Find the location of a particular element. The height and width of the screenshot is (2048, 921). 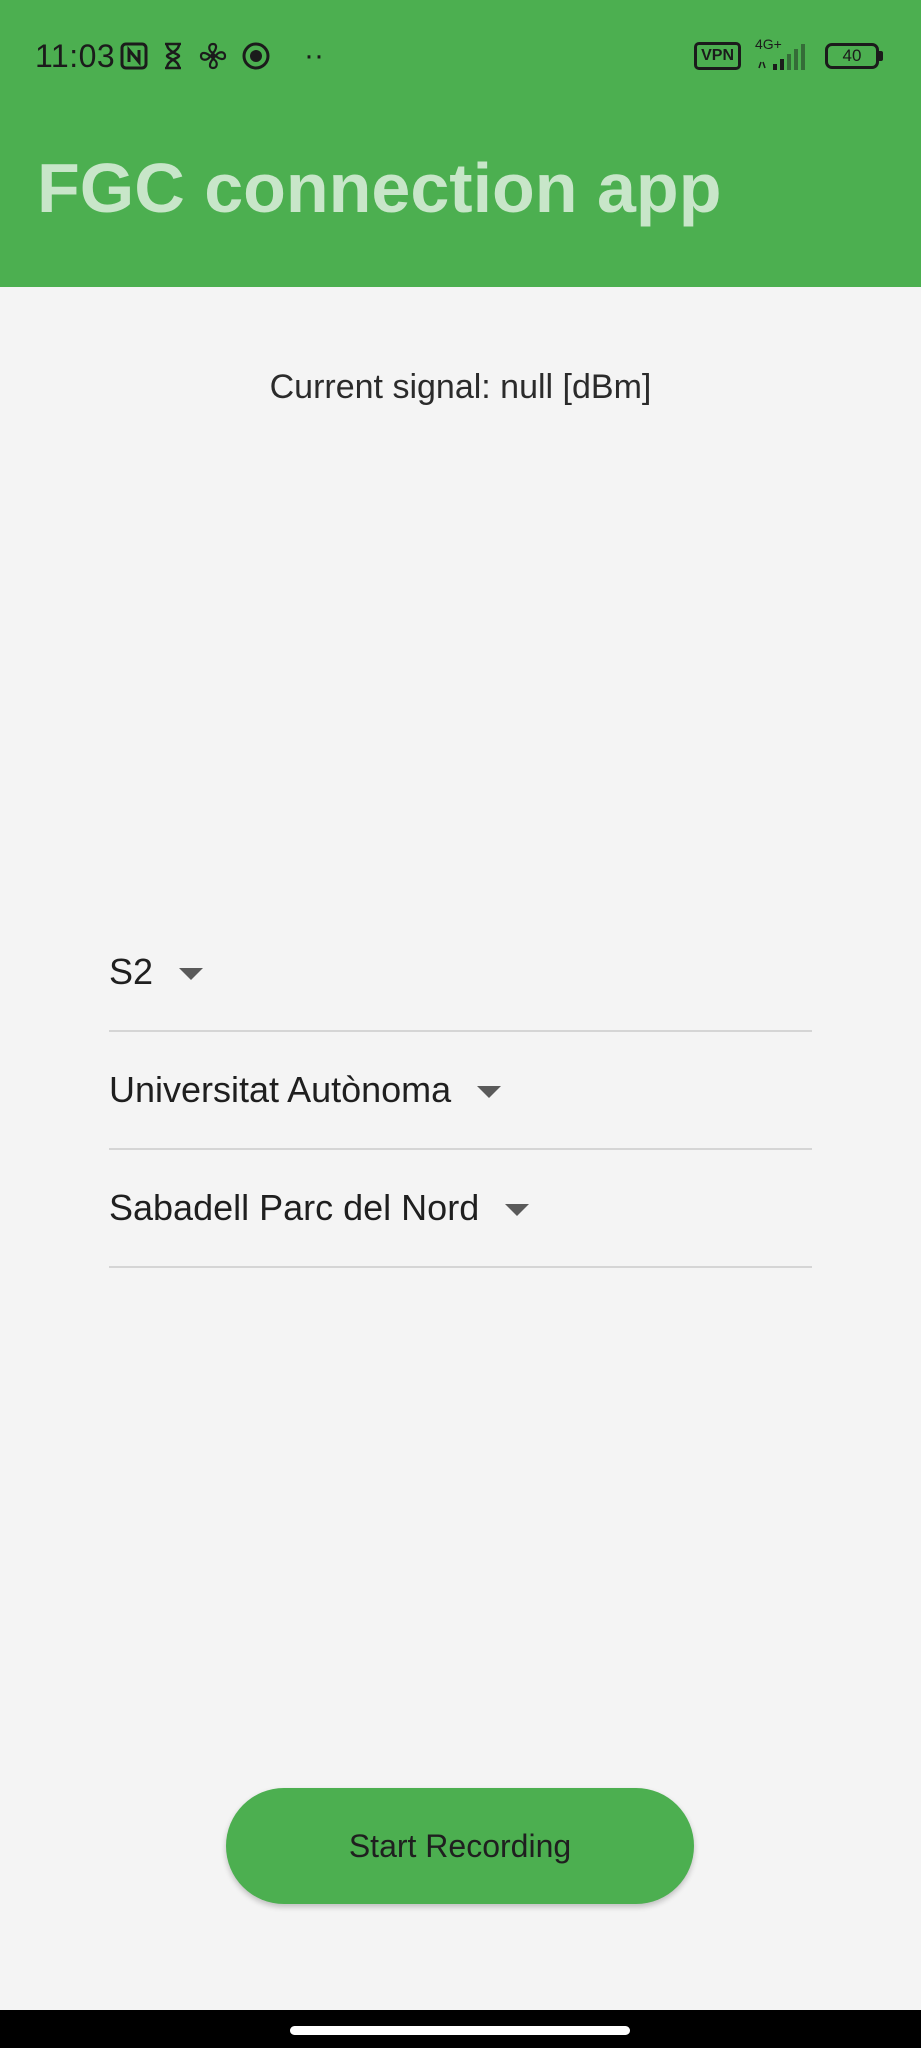

line-dropdown: S2 is located at coordinates (460, 973).